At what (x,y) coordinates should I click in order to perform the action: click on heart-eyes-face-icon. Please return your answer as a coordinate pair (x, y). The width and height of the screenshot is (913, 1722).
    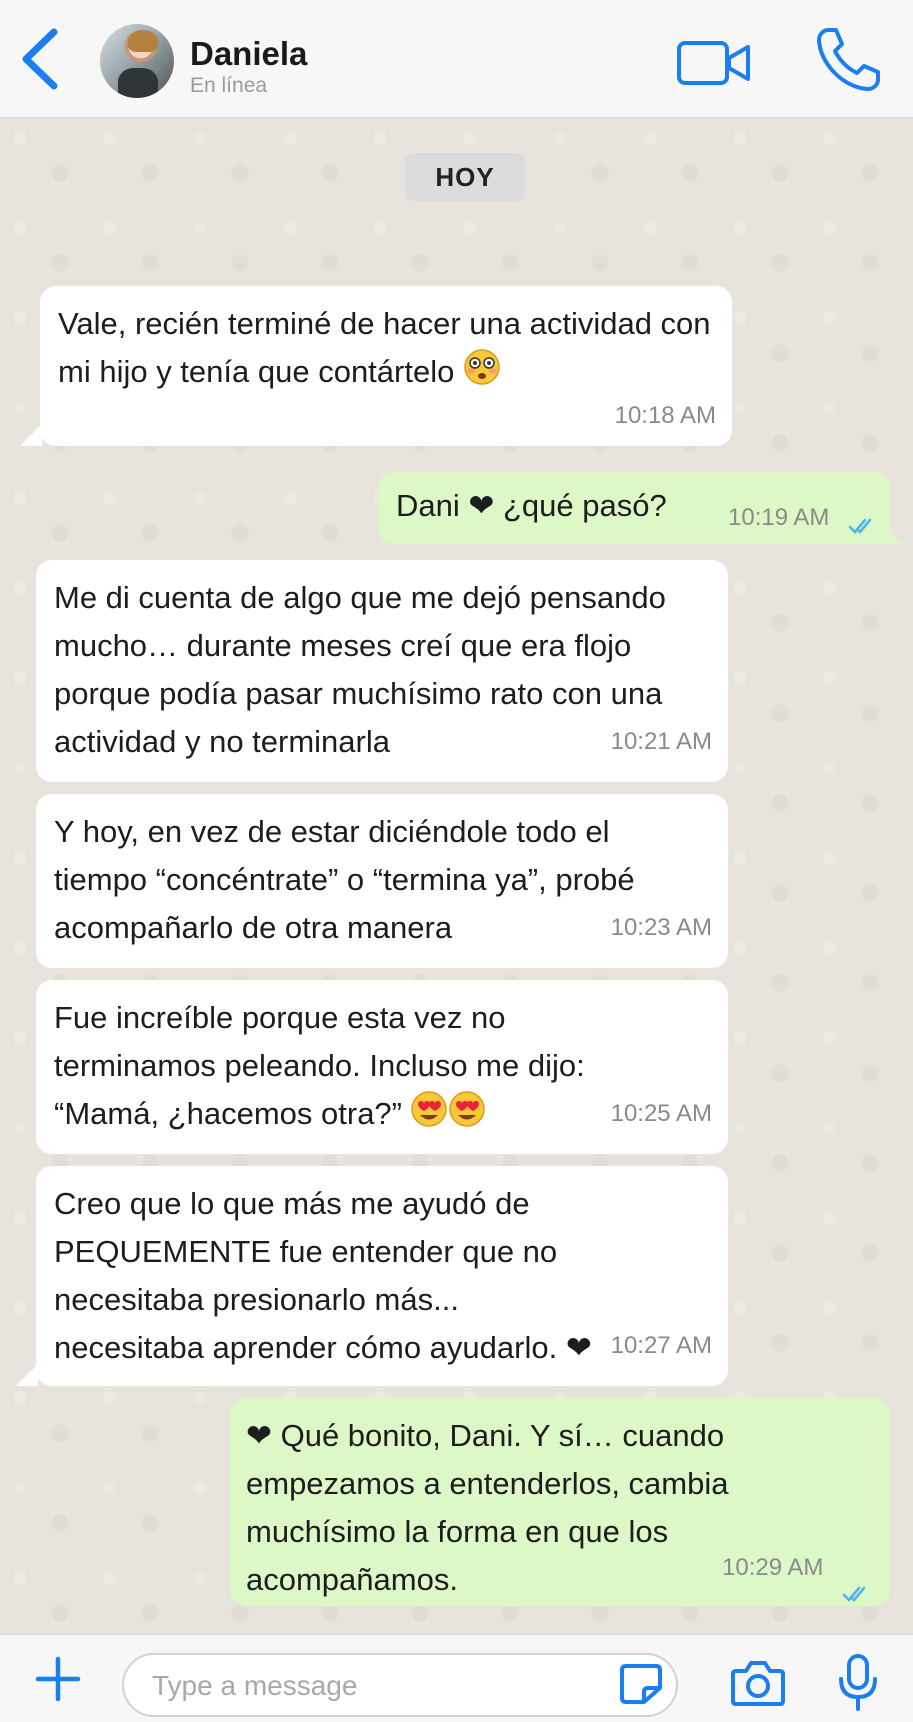
    Looking at the image, I should click on (447, 1116).